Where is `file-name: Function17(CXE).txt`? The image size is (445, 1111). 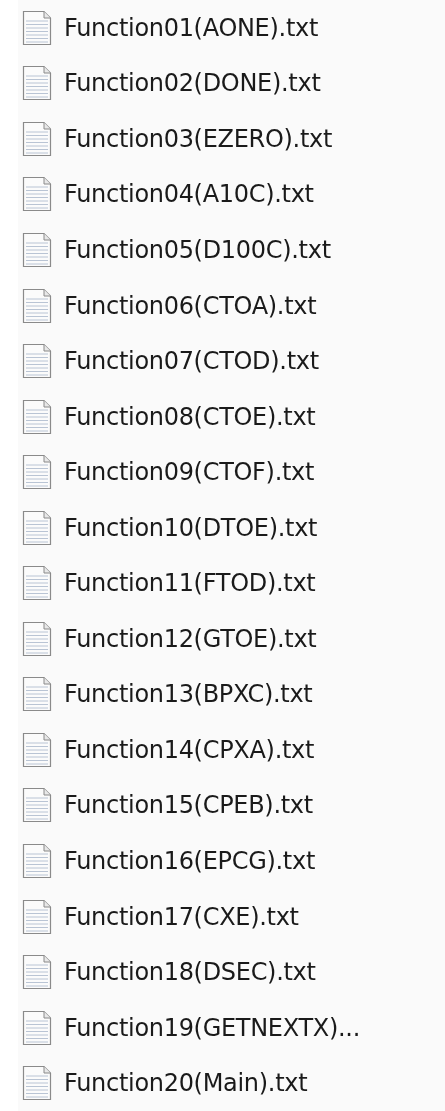 file-name: Function17(CXE).txt is located at coordinates (181, 916).